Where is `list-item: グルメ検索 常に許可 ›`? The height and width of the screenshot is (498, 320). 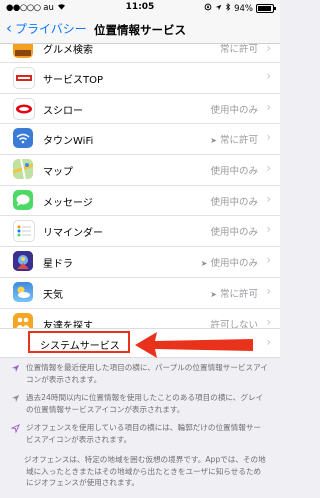 list-item: グルメ検索 常に許可 › is located at coordinates (140, 53).